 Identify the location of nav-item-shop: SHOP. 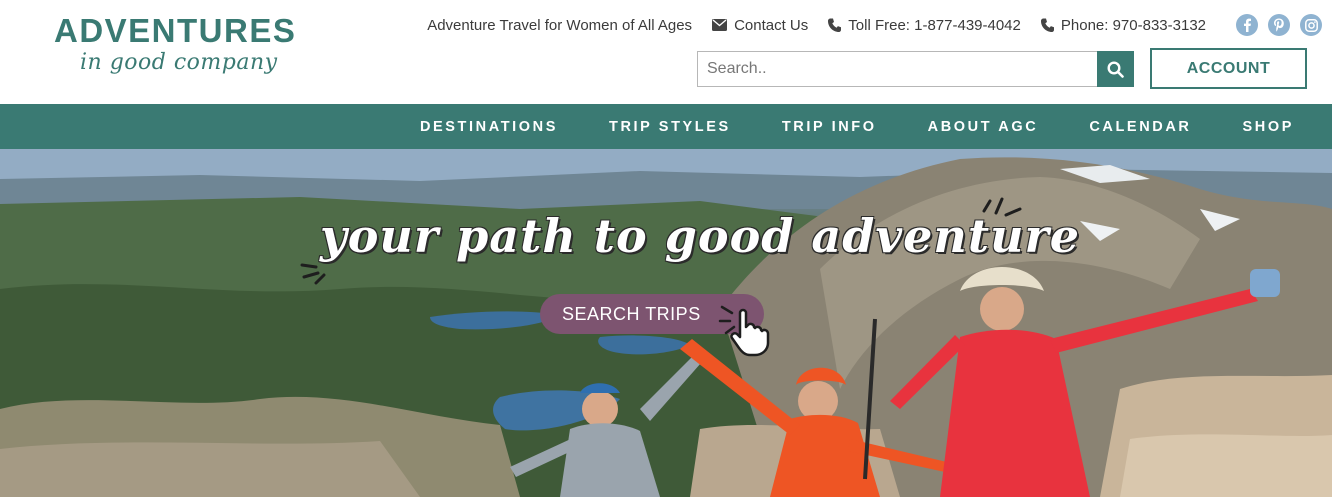
(1269, 127).